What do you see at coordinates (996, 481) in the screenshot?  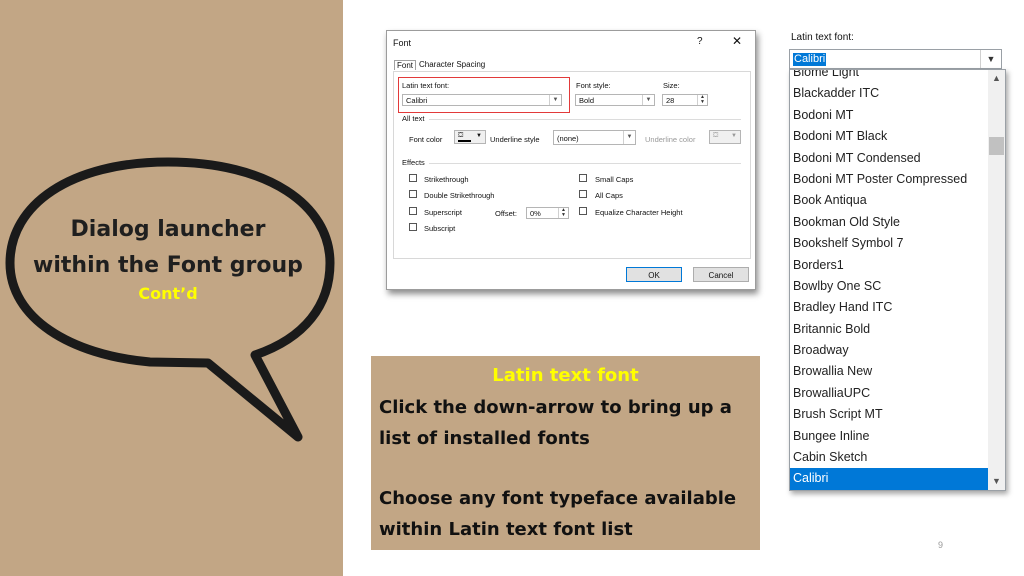 I see `scroll-down-icon: ▼` at bounding box center [996, 481].